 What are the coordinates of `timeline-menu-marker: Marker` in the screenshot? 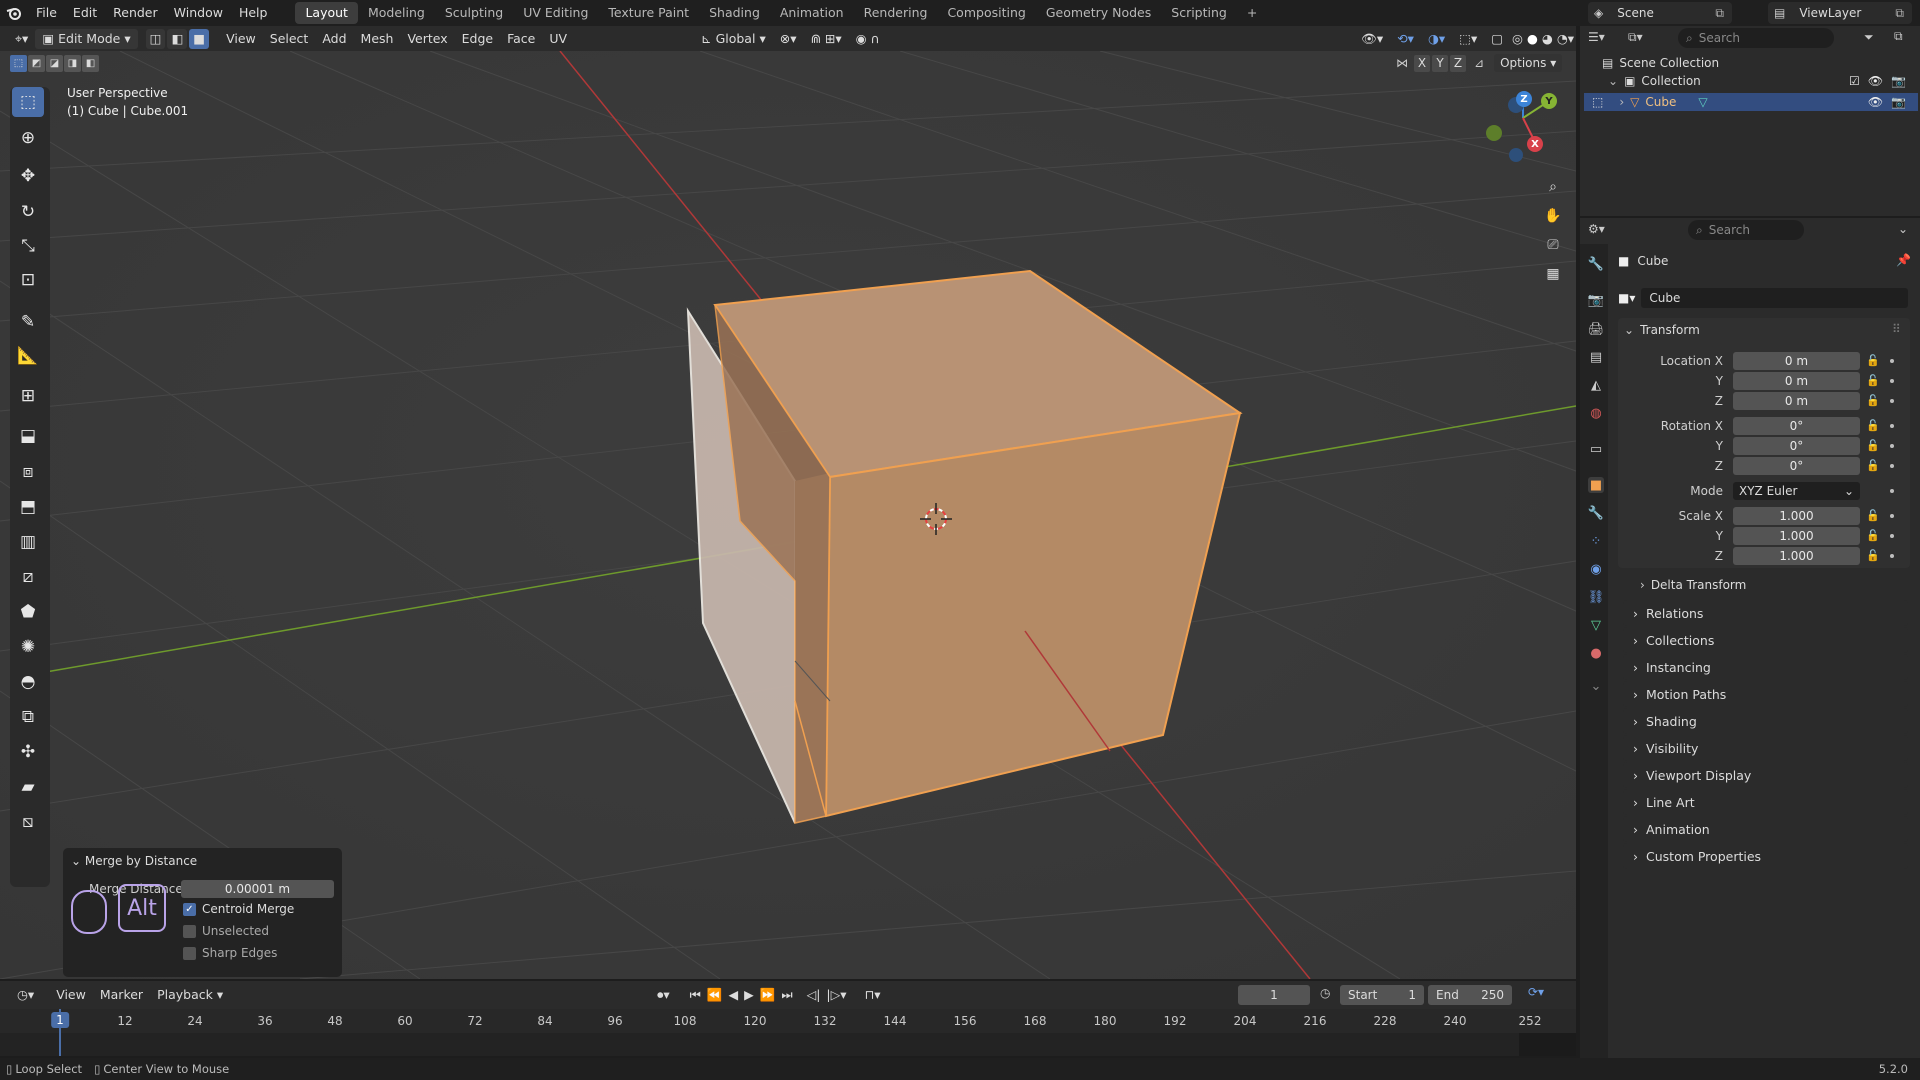 It's located at (121, 995).